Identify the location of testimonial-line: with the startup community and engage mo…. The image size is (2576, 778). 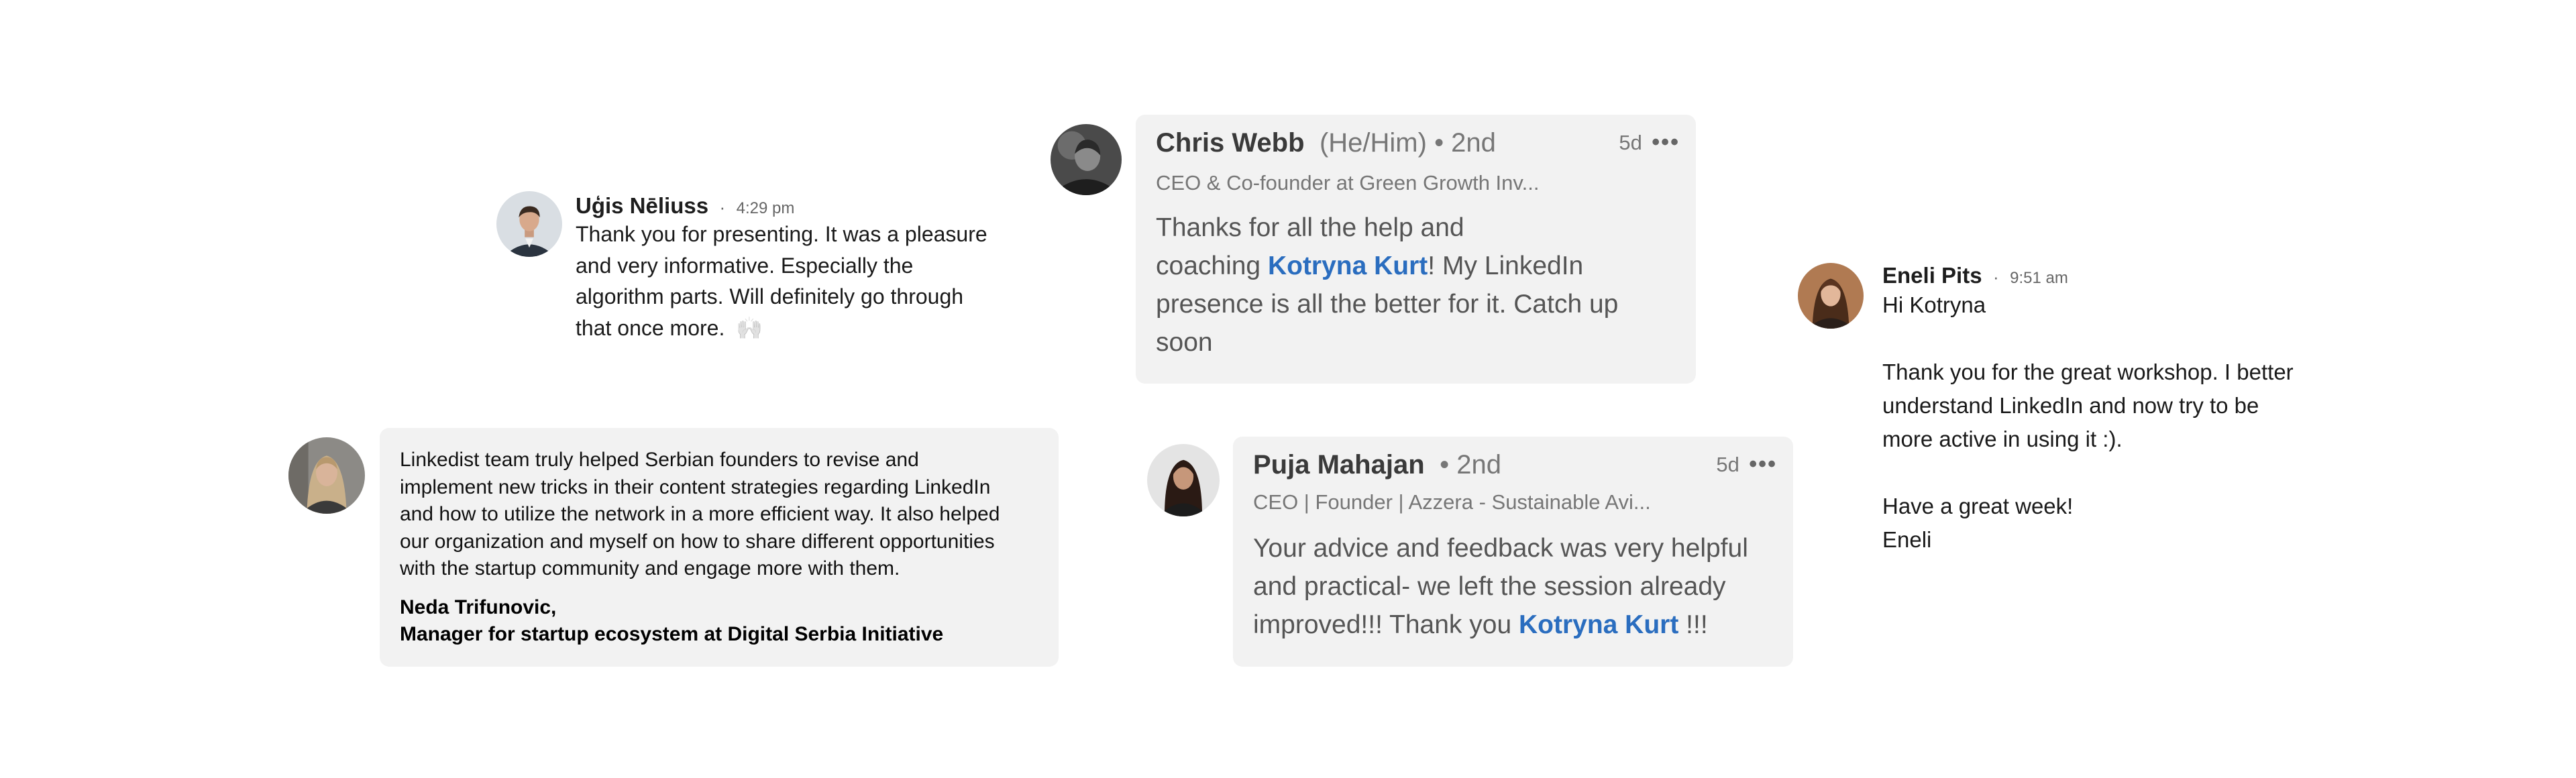
(650, 568).